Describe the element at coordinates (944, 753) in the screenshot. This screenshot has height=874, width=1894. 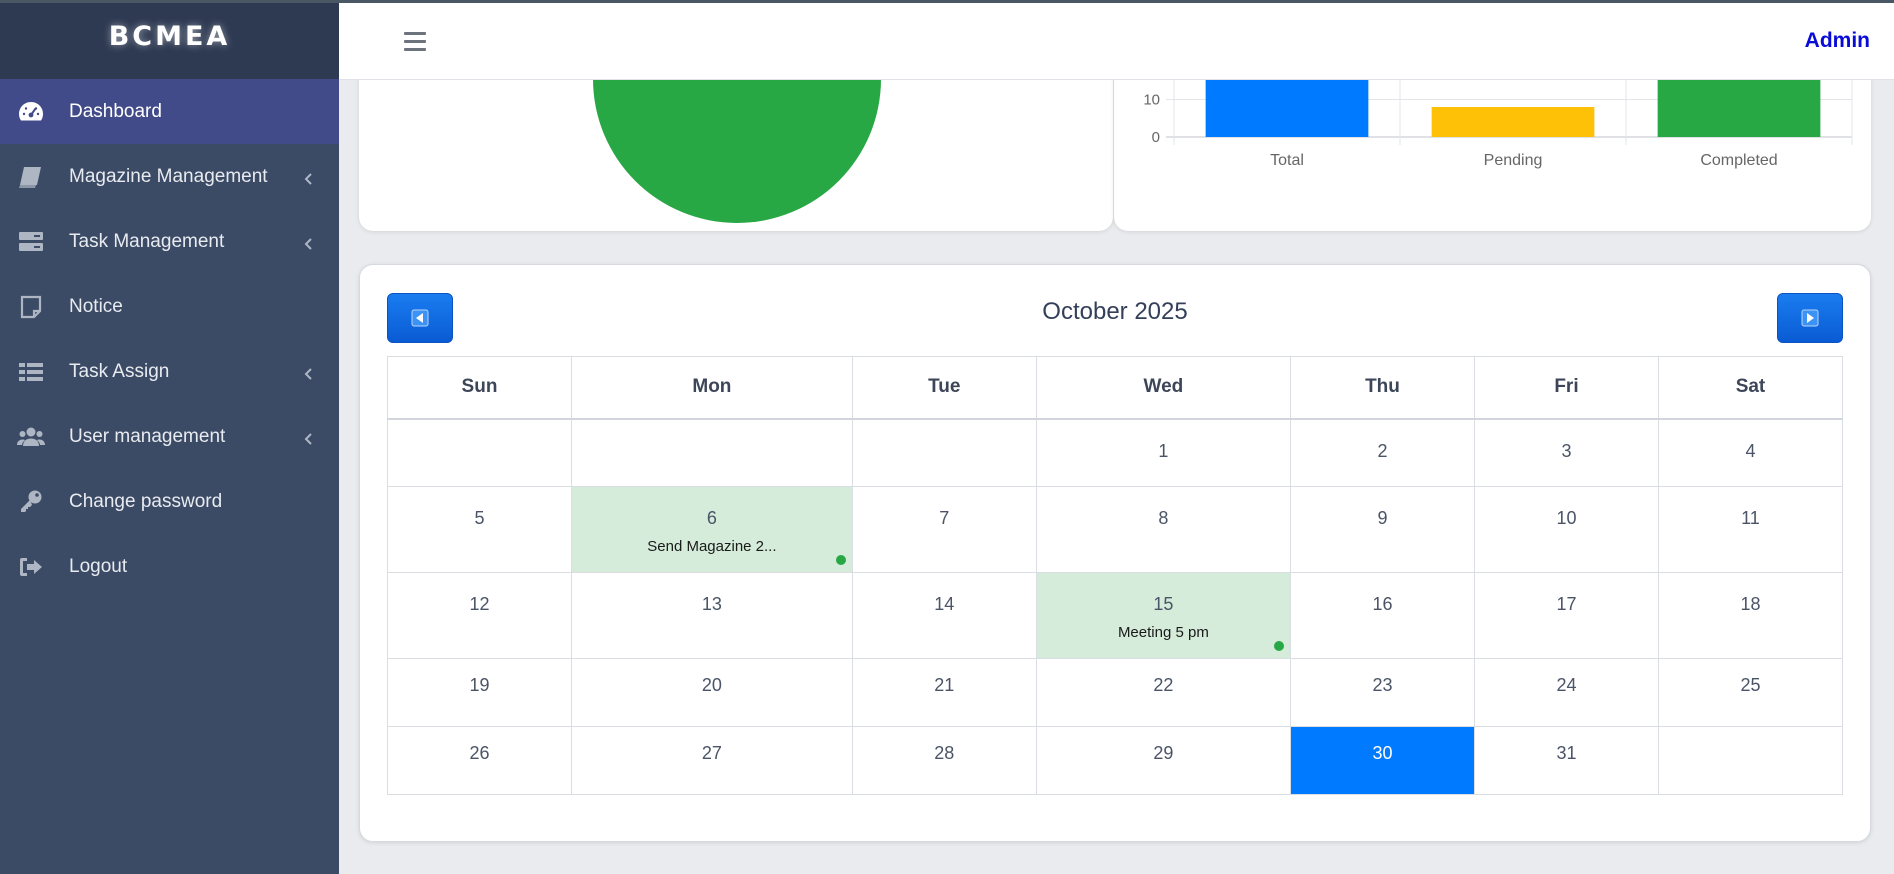
I see `day-number: 28` at that location.